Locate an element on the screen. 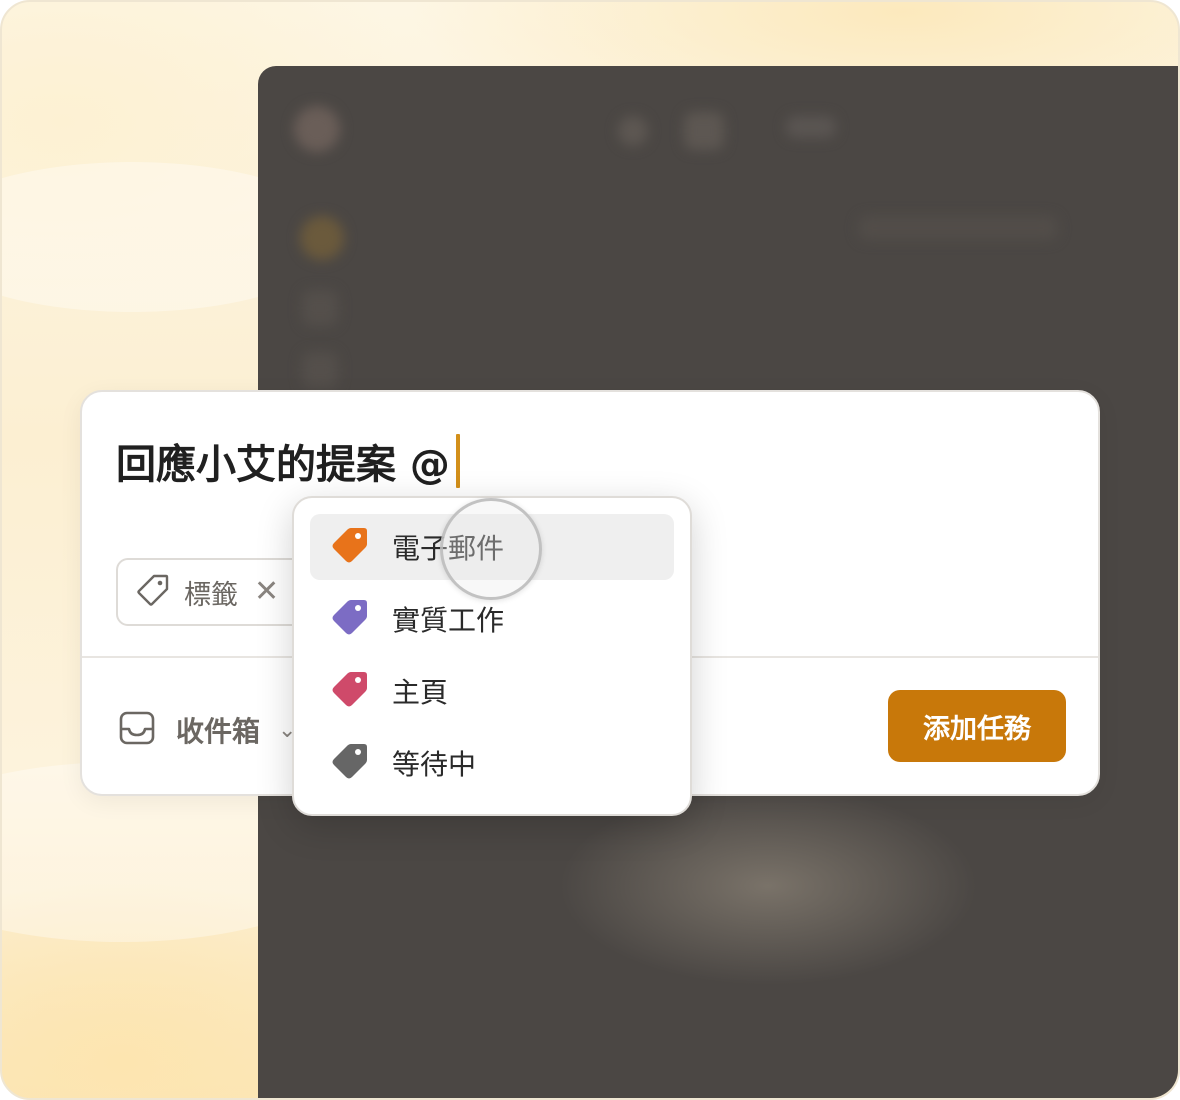 This screenshot has width=1180, height=1100. label-chip-text: 標籤 is located at coordinates (211, 595).